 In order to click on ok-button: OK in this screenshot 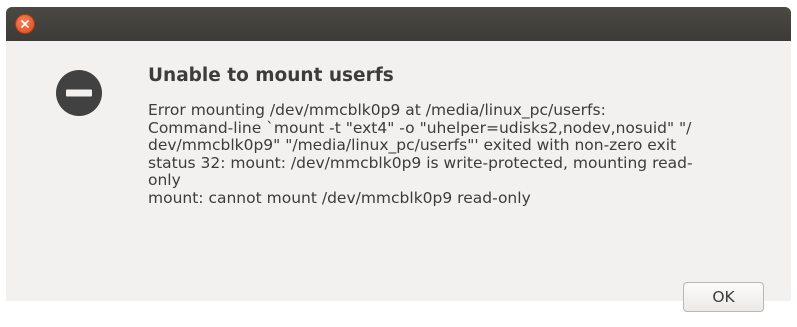, I will do `click(723, 297)`.